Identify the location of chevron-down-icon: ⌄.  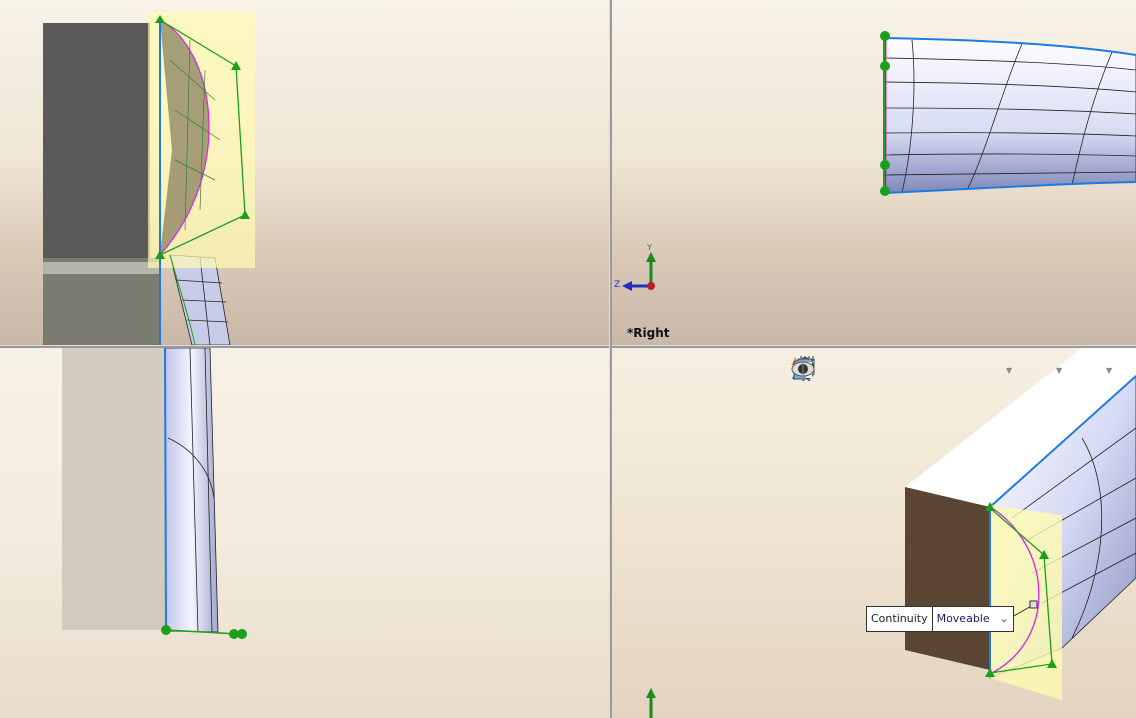
(1004, 618).